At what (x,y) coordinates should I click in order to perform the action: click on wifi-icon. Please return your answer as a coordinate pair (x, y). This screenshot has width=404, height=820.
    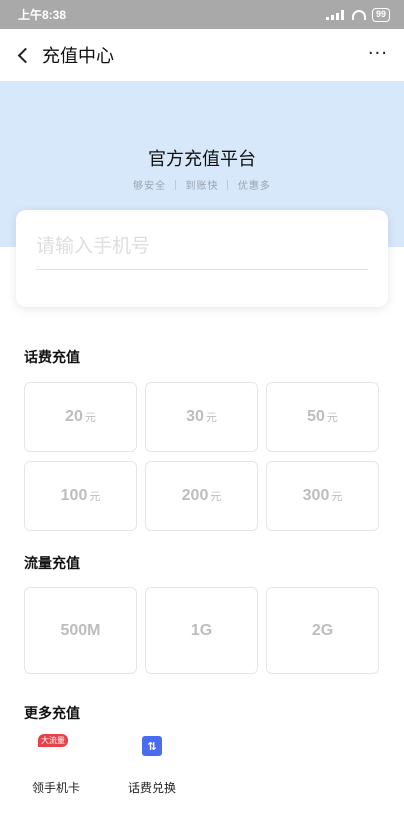
    Looking at the image, I should click on (358, 14).